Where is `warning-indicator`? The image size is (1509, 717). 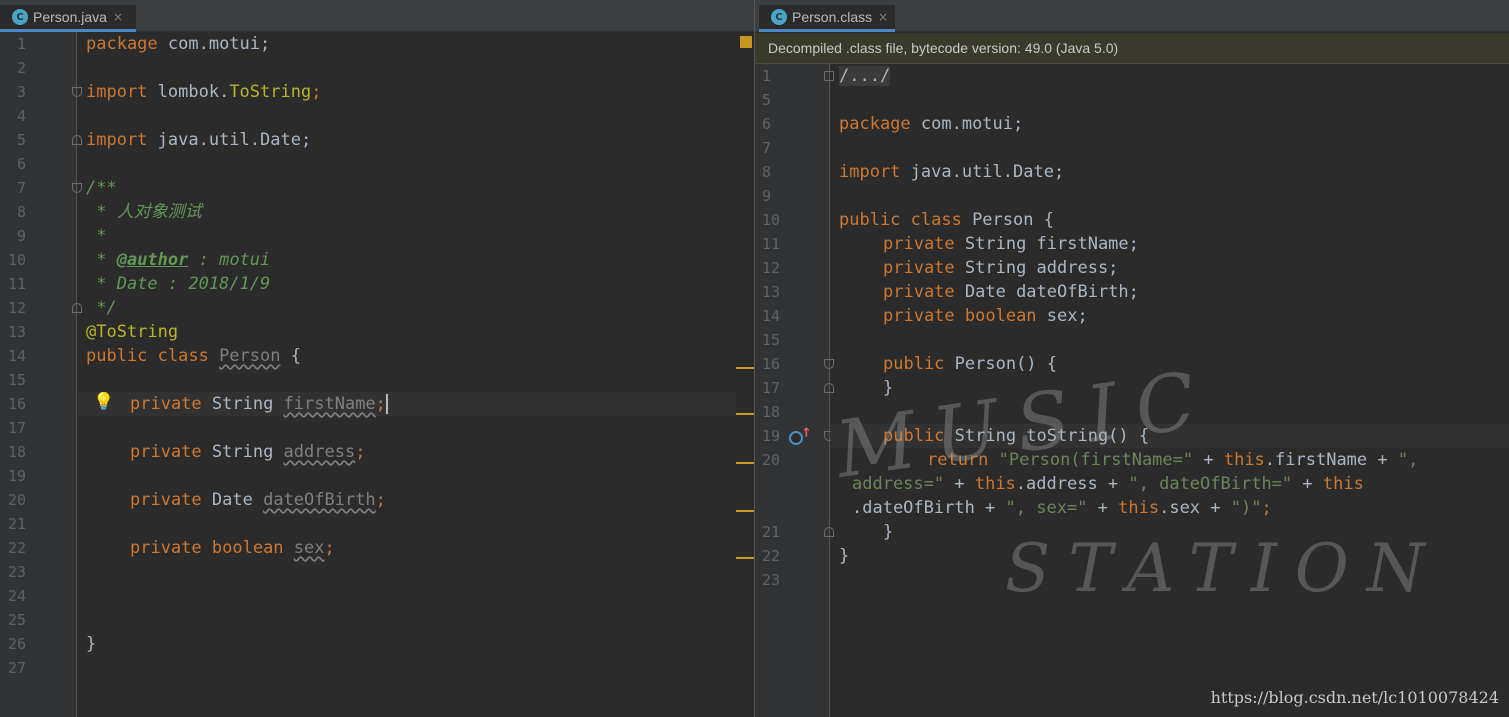
warning-indicator is located at coordinates (746, 42).